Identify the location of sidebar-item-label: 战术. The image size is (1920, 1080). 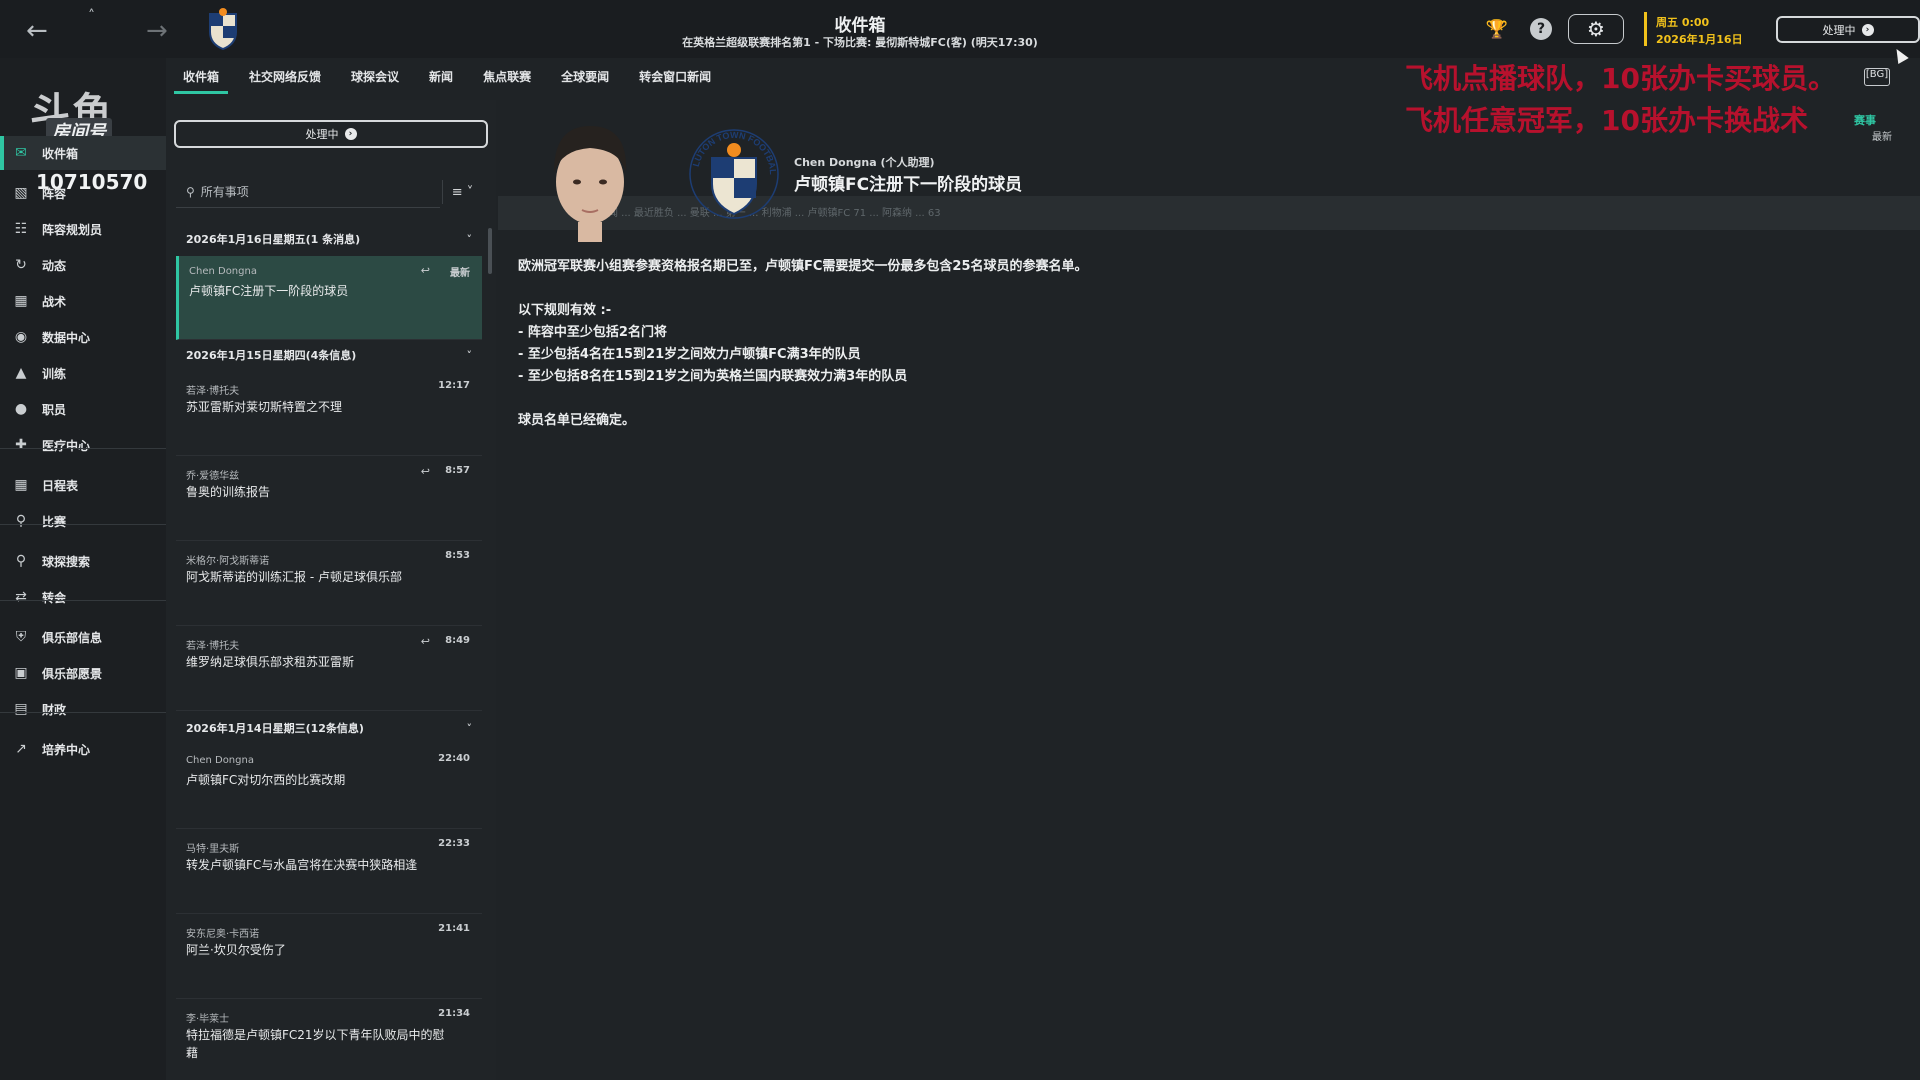
(54, 301).